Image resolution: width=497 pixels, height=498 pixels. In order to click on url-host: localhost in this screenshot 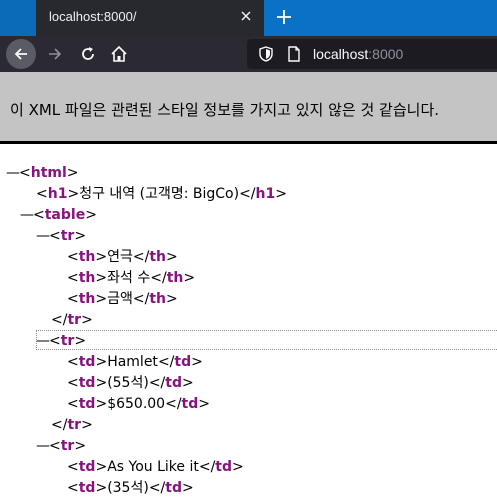, I will do `click(341, 54)`.